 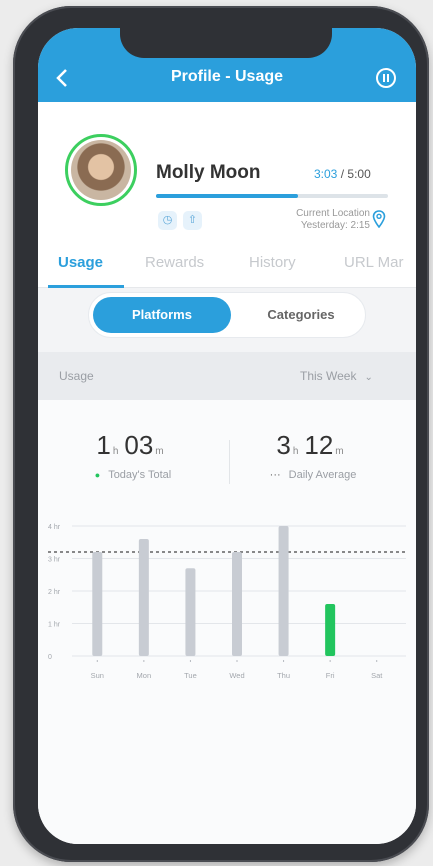 I want to click on x-tick-label: Wed, so click(x=236, y=675).